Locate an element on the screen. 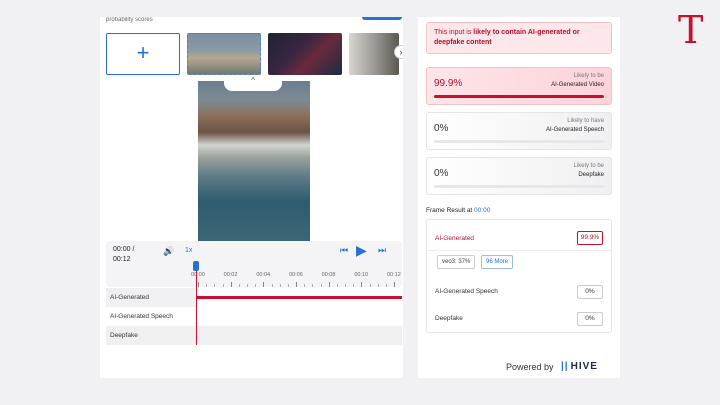 Image resolution: width=720 pixels, height=405 pixels. frame-speech-label: AI-Generated Speech is located at coordinates (466, 291).